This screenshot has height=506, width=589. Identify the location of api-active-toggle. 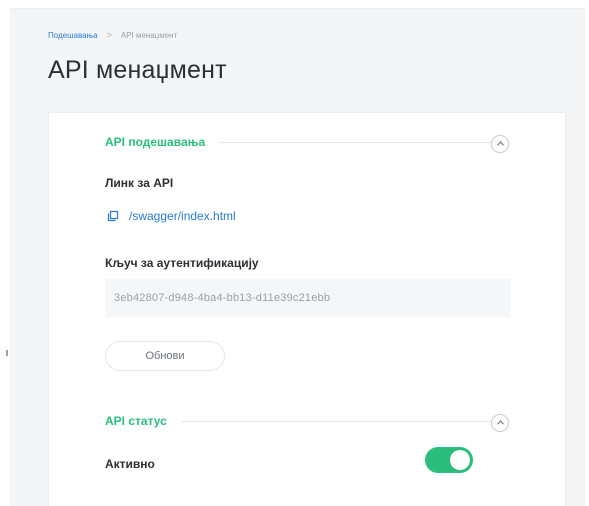
(449, 460).